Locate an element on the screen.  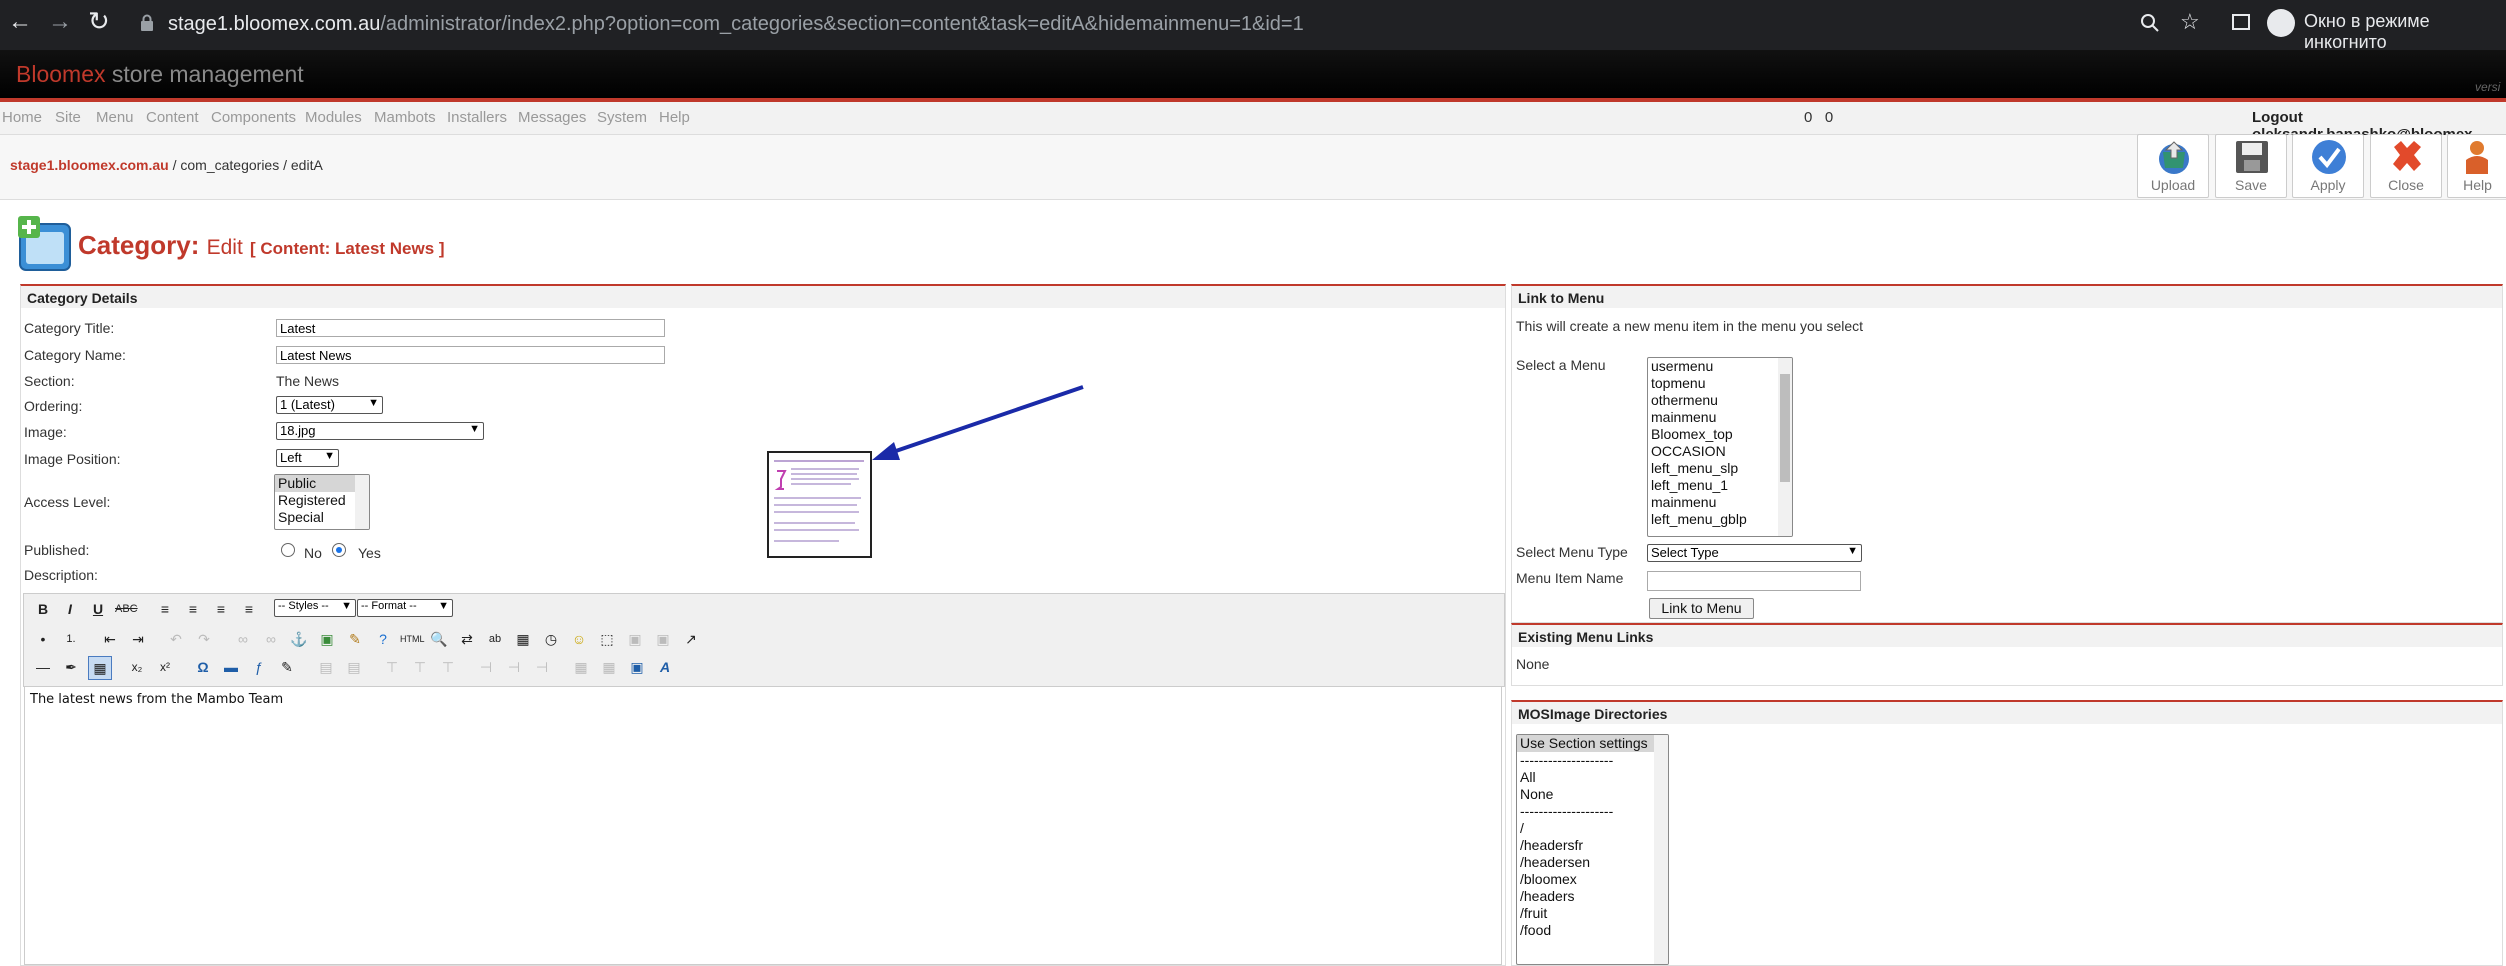
menu-option: left_menu_1 is located at coordinates (1720, 485).